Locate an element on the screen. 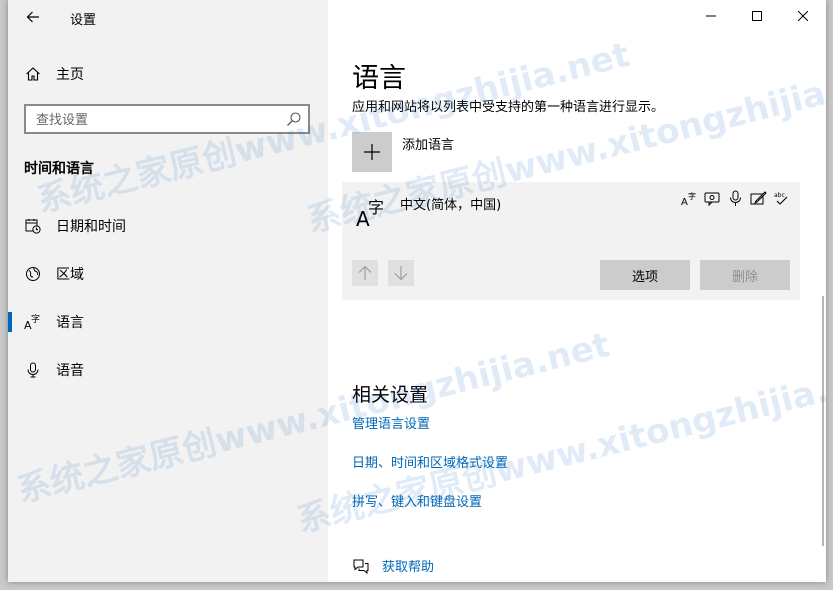  maximize-icon is located at coordinates (757, 16).